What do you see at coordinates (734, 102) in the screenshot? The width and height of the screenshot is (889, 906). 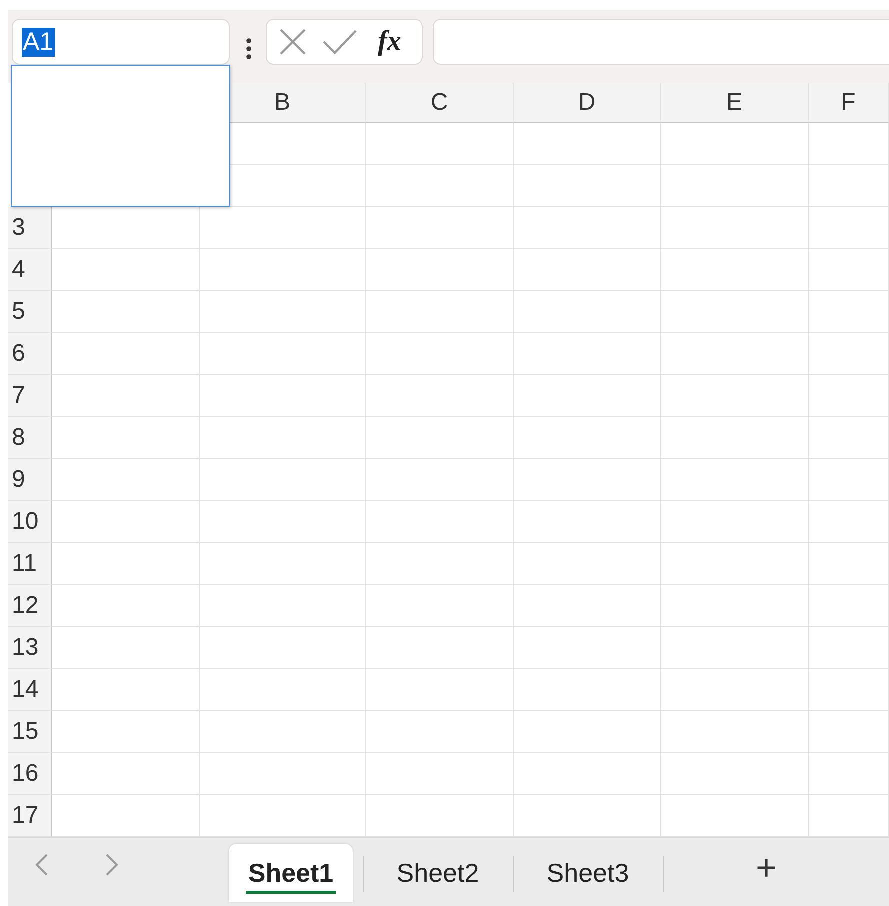 I see `column-header: E` at bounding box center [734, 102].